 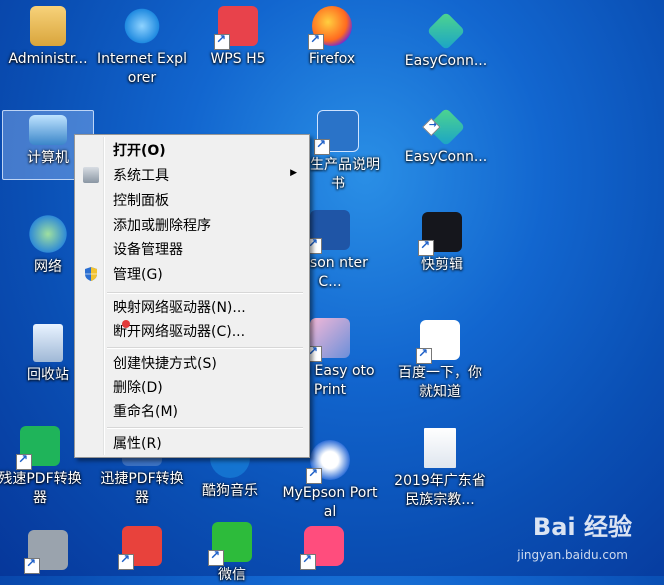 What do you see at coordinates (91, 274) in the screenshot?
I see `shield-icon` at bounding box center [91, 274].